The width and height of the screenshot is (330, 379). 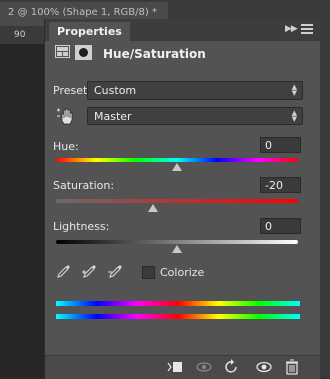 What do you see at coordinates (148, 272) in the screenshot?
I see `colorize-checkbox` at bounding box center [148, 272].